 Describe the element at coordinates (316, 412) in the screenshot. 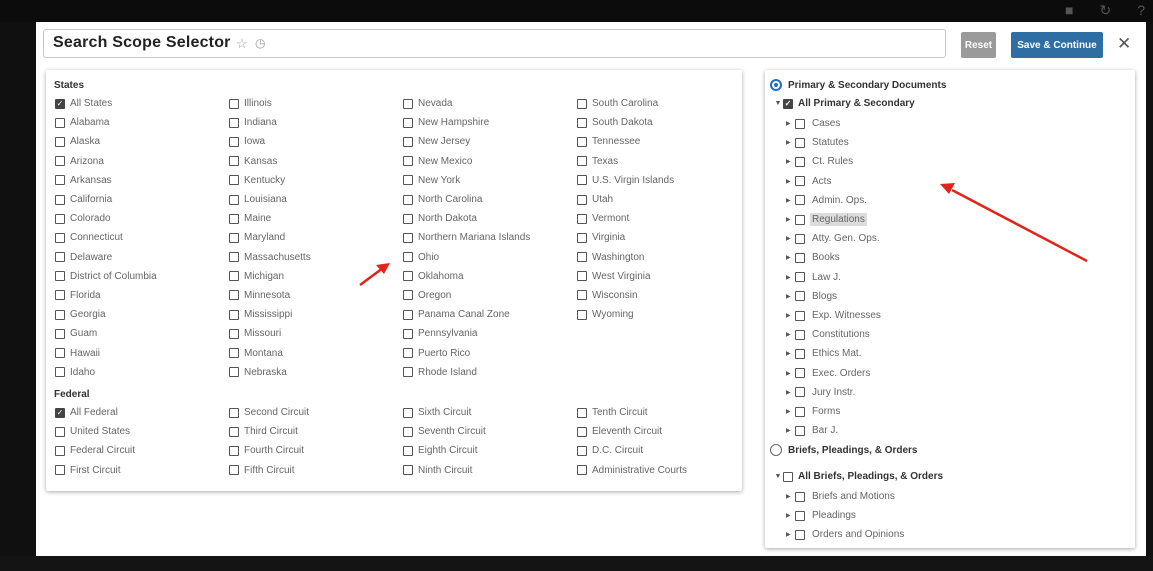

I see `checkbox-second-circuit: Second Circuit` at that location.